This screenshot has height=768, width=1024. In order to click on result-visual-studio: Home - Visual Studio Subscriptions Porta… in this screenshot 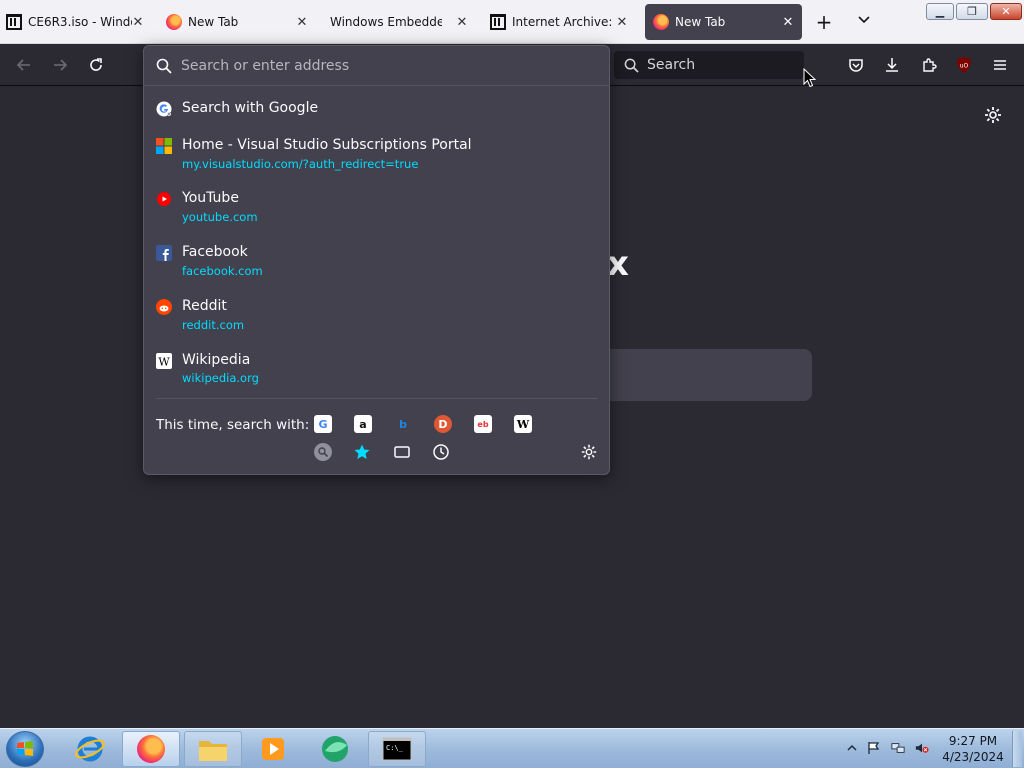, I will do `click(376, 155)`.